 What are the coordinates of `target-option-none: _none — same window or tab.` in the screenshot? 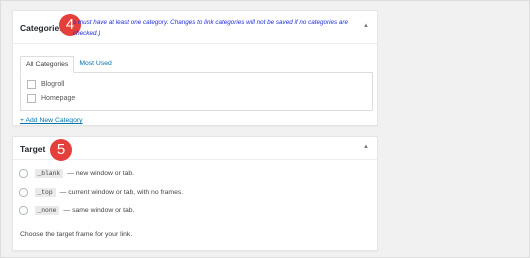 It's located at (76, 210).